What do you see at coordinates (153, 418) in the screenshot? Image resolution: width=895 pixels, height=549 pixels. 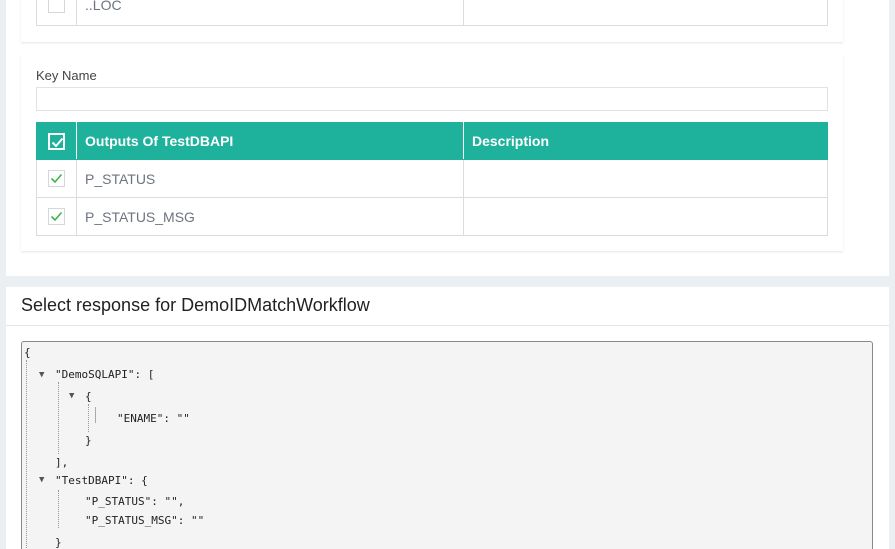 I see `json-line: "ENAME": ""` at bounding box center [153, 418].